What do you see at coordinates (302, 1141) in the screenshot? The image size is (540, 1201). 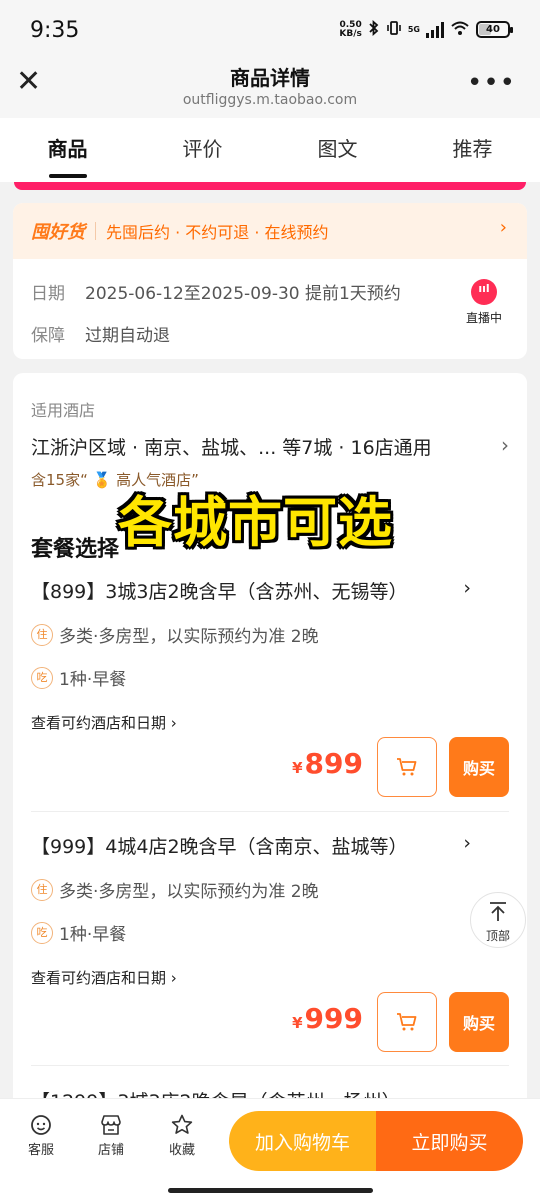 I see `add-to-cart-cta: 加入购物车` at bounding box center [302, 1141].